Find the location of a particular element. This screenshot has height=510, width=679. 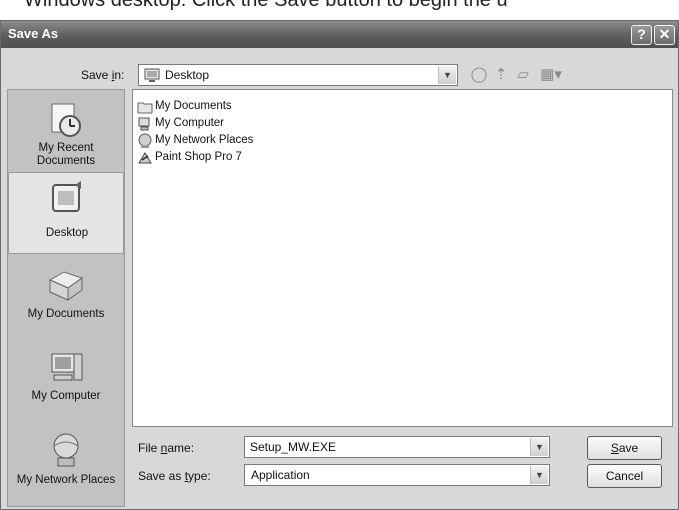

shortcut-icon is located at coordinates (145, 158).